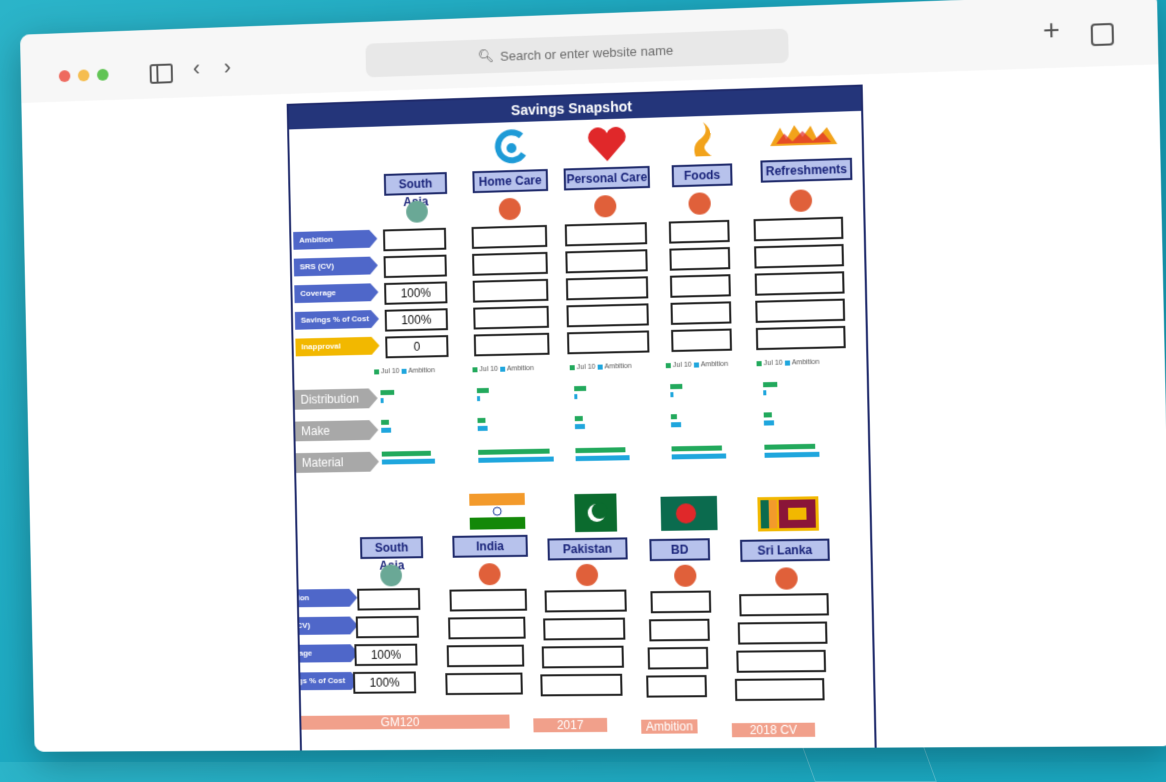 The image size is (1166, 782). Describe the element at coordinates (333, 320) in the screenshot. I see `row-label-savings: Savings % of Cost` at that location.